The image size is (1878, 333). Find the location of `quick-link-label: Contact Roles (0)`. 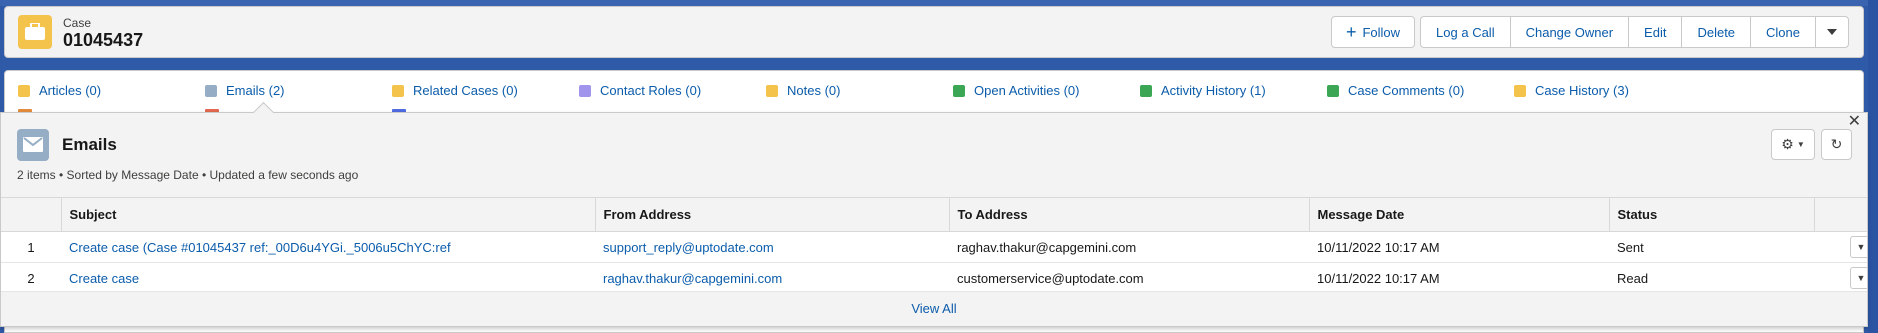

quick-link-label: Contact Roles (0) is located at coordinates (651, 90).